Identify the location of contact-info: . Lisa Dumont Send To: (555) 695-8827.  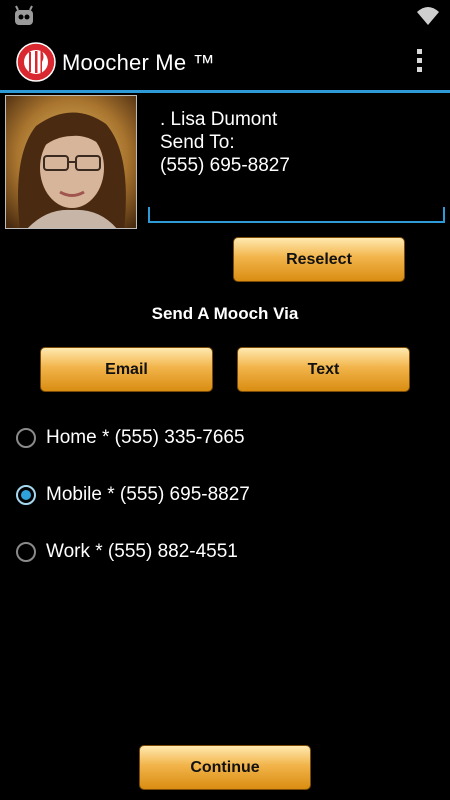
(225, 142).